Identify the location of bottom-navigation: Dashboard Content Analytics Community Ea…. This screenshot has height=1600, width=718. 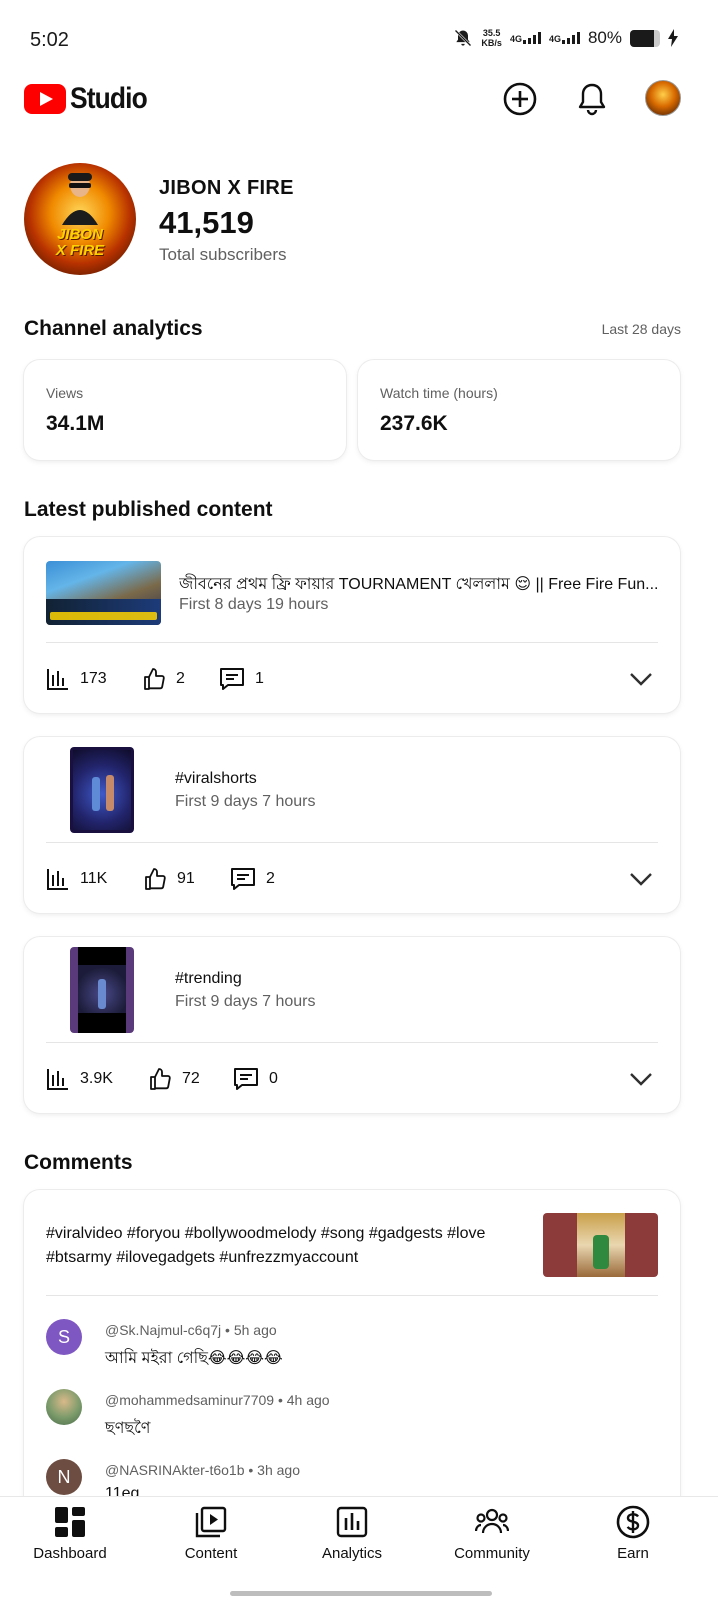
(359, 1548).